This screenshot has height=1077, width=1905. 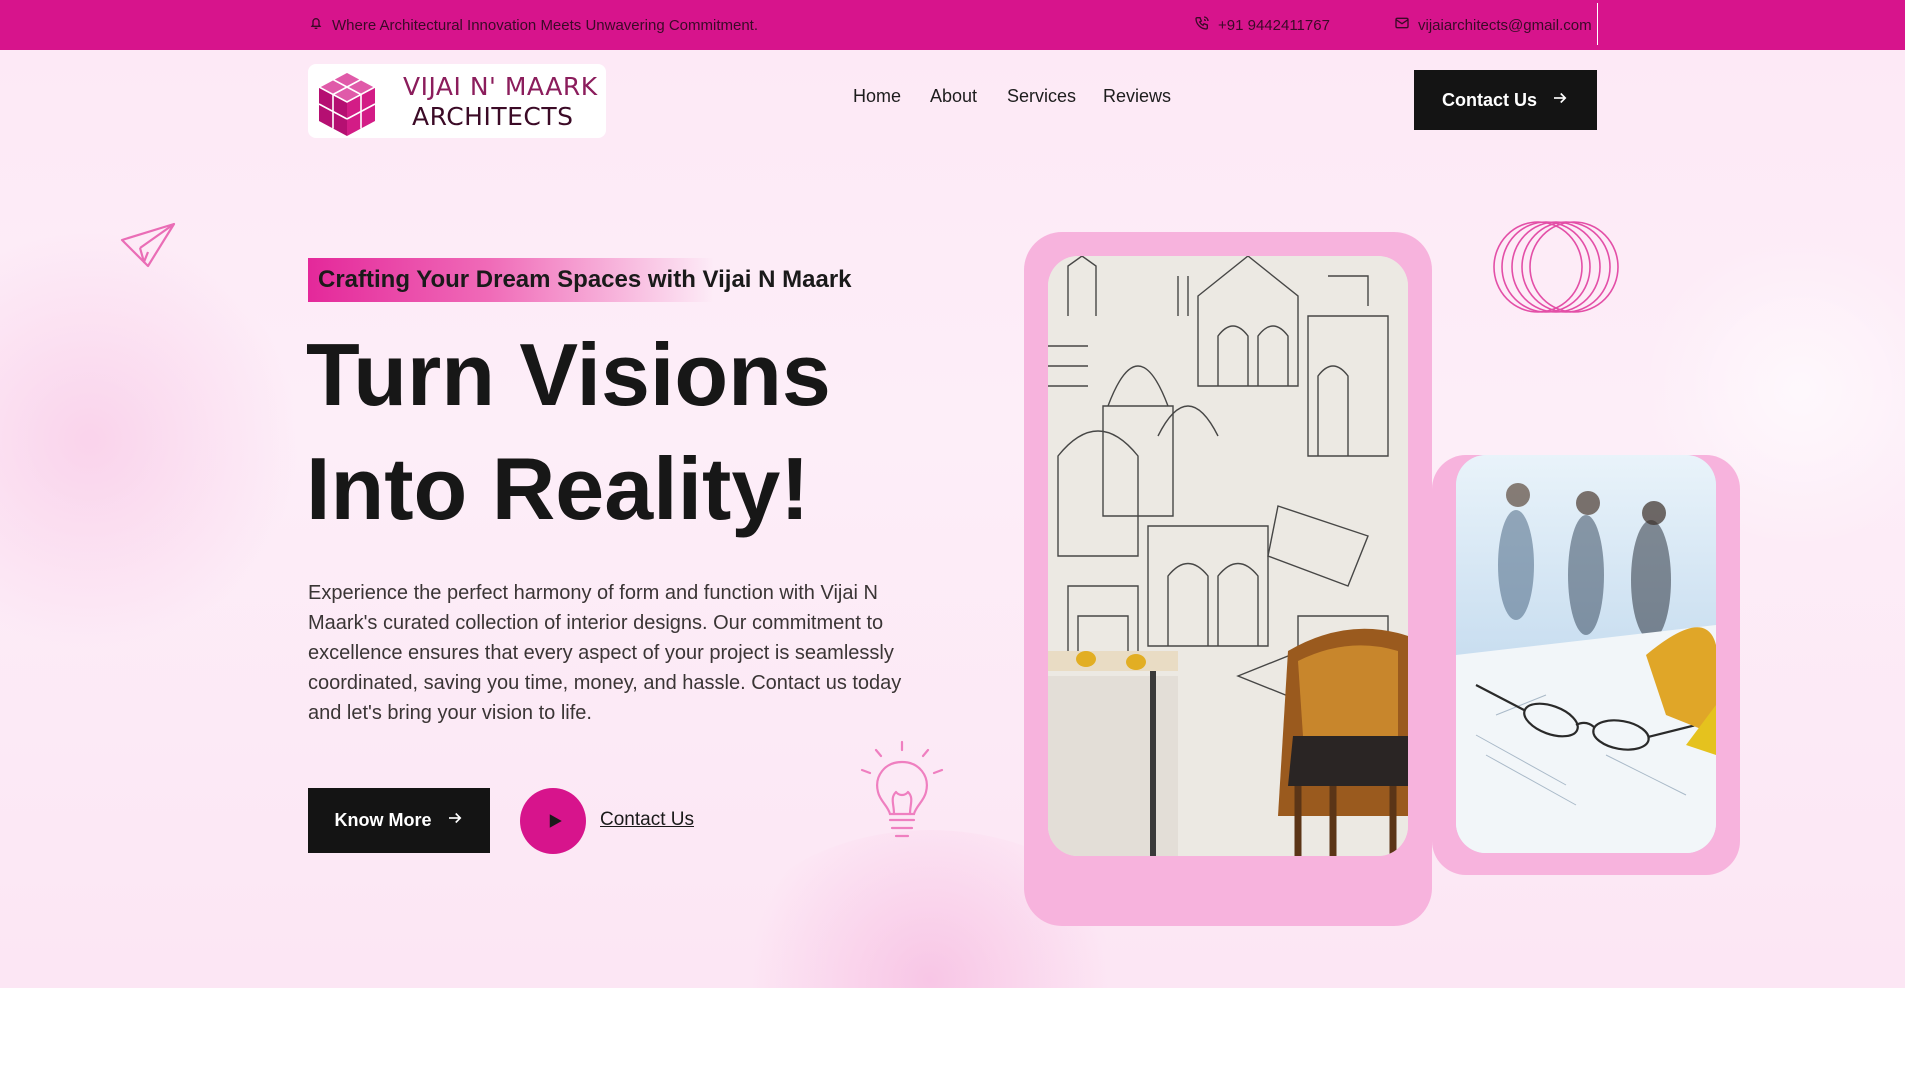 I want to click on play-icon, so click(x=555, y=821).